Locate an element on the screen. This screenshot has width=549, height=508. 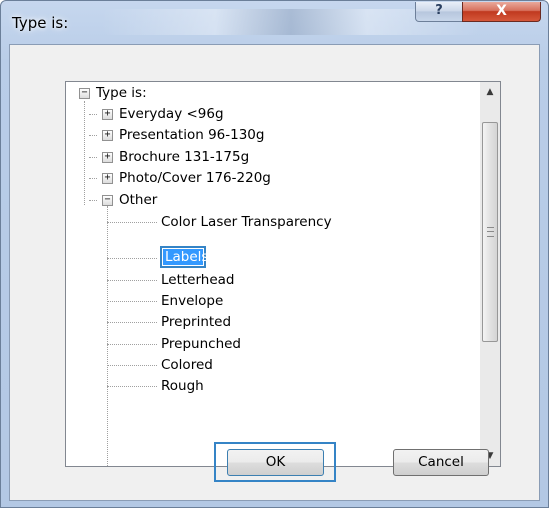
title-bar: Type is: ? X is located at coordinates (274, 23).